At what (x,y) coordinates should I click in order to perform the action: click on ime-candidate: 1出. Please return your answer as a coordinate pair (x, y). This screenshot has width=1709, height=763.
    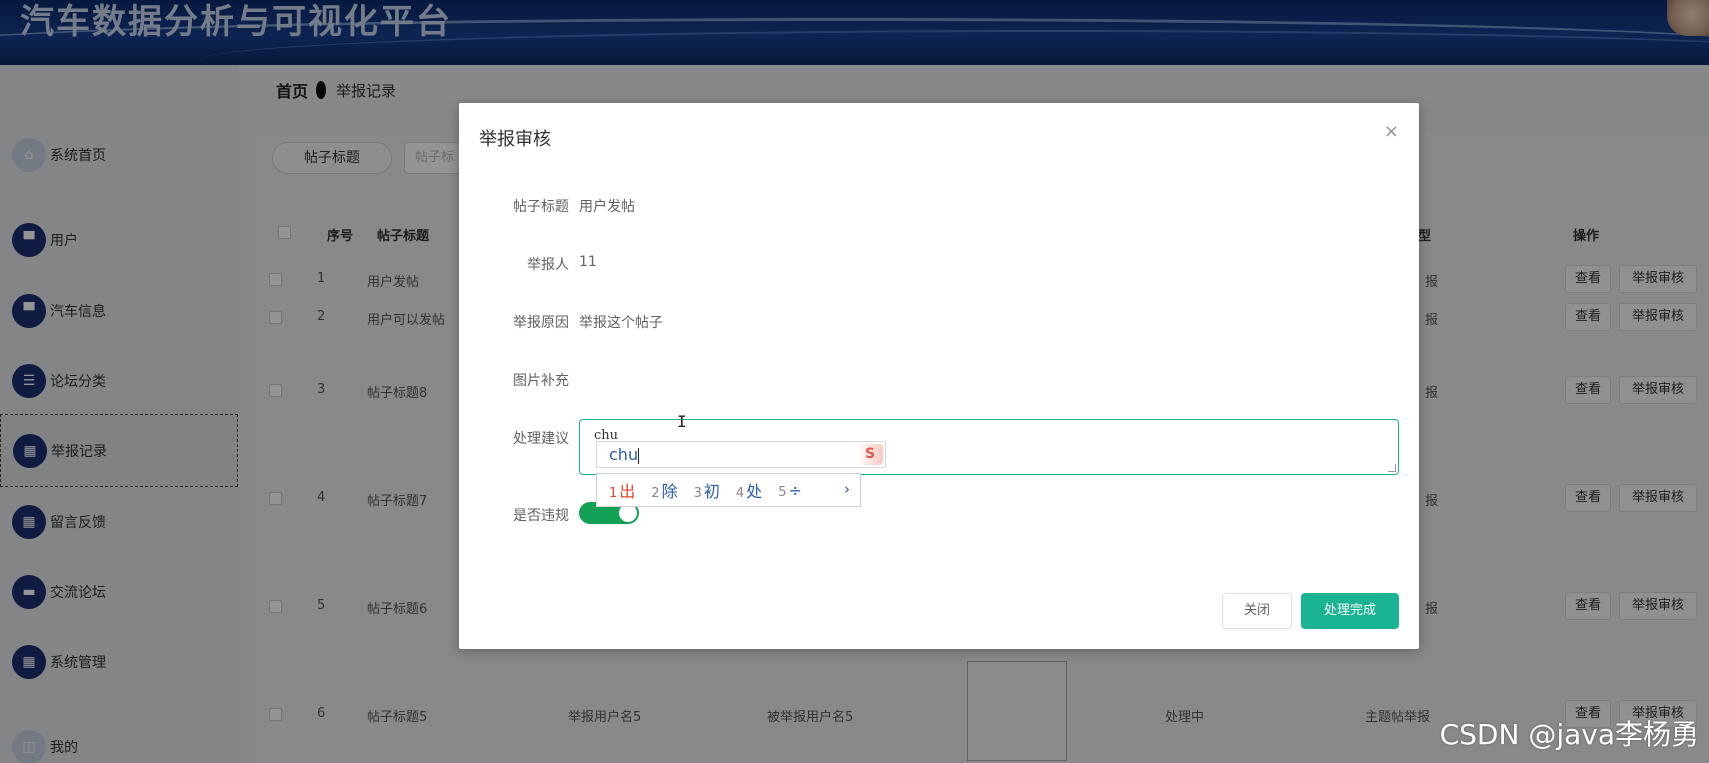
    Looking at the image, I should click on (622, 490).